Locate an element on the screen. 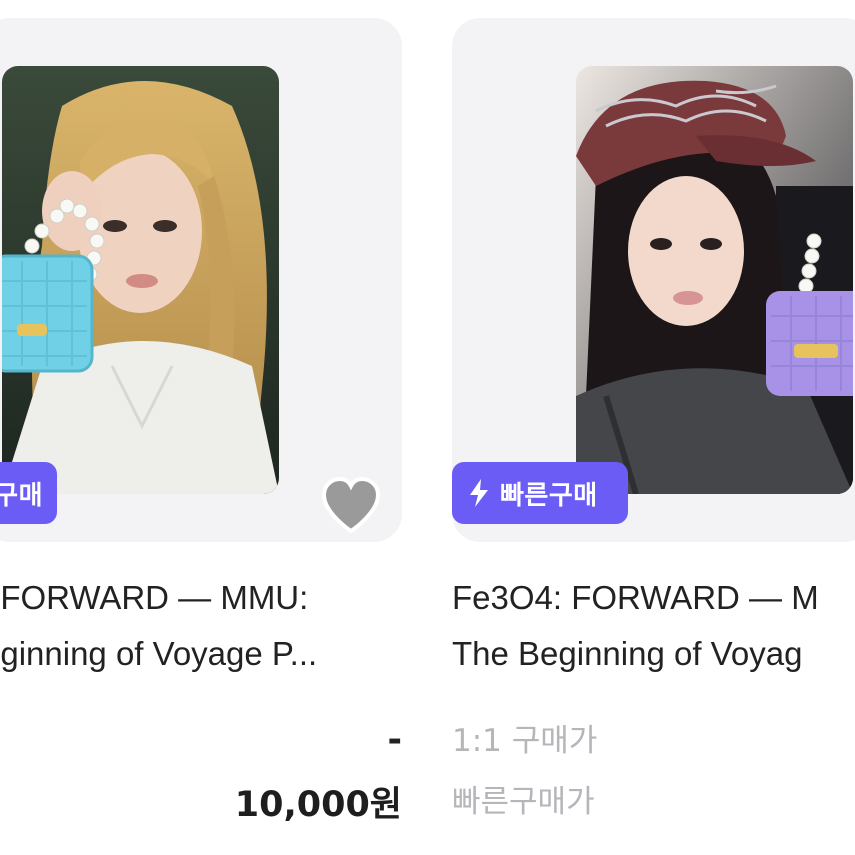  quick-buy-badge: 빠른구매 is located at coordinates (540, 493).